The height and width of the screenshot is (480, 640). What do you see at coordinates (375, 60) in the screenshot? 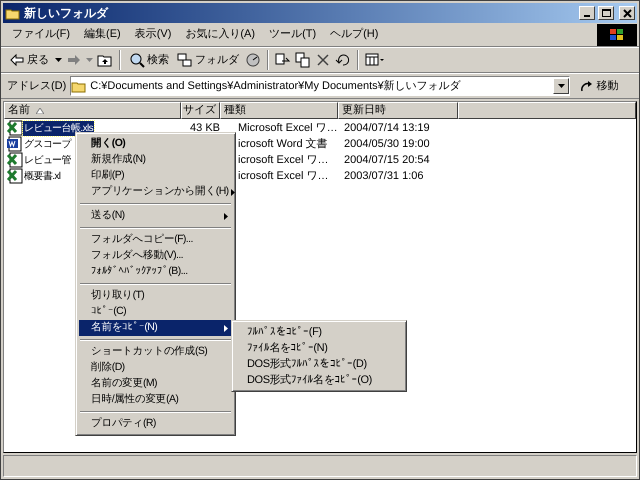
I see `views-icon` at bounding box center [375, 60].